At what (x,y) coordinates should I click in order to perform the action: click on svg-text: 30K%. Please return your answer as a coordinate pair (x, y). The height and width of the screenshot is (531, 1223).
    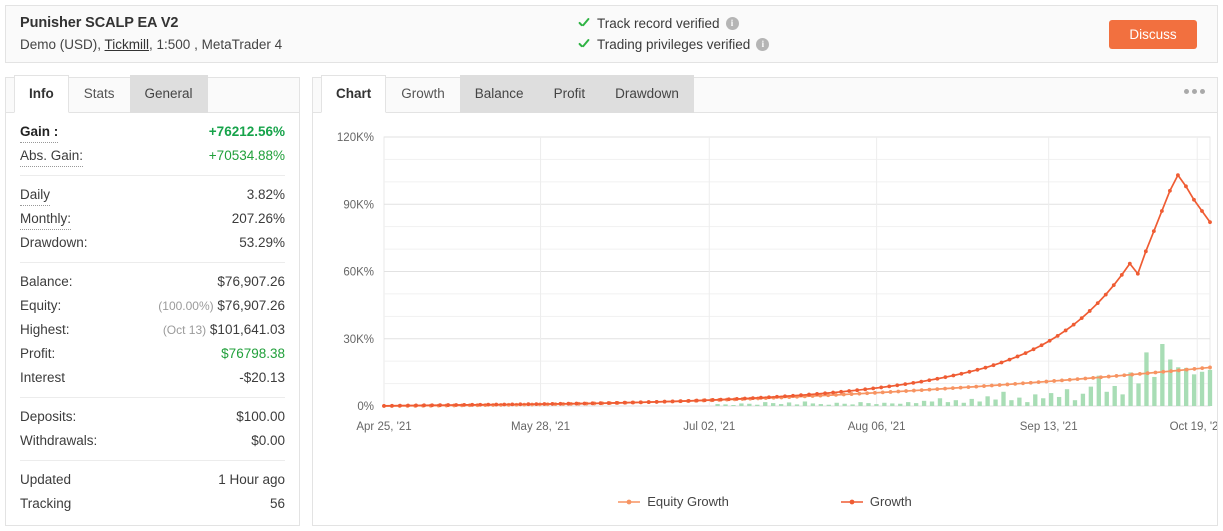
    Looking at the image, I should click on (358, 340).